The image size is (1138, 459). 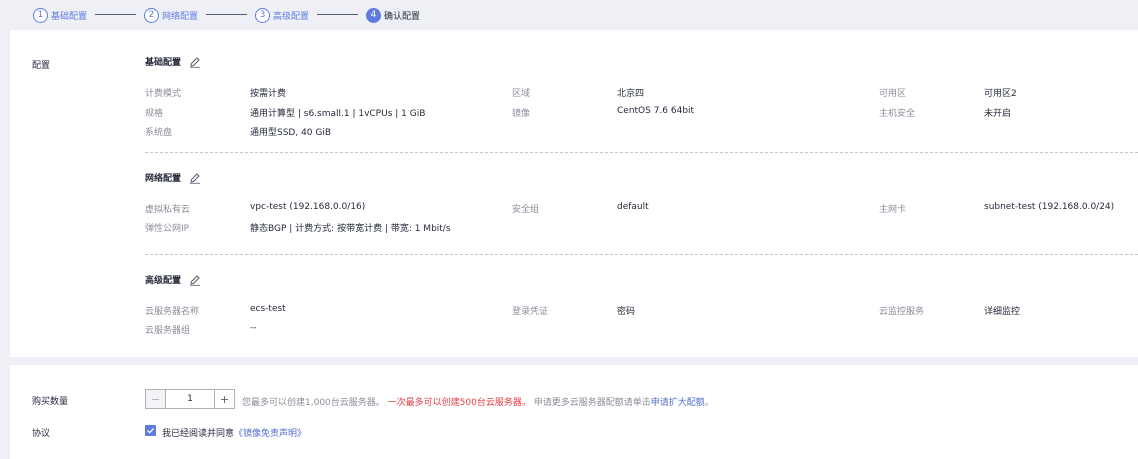 I want to click on security-group-key: 安全组, so click(x=526, y=210).